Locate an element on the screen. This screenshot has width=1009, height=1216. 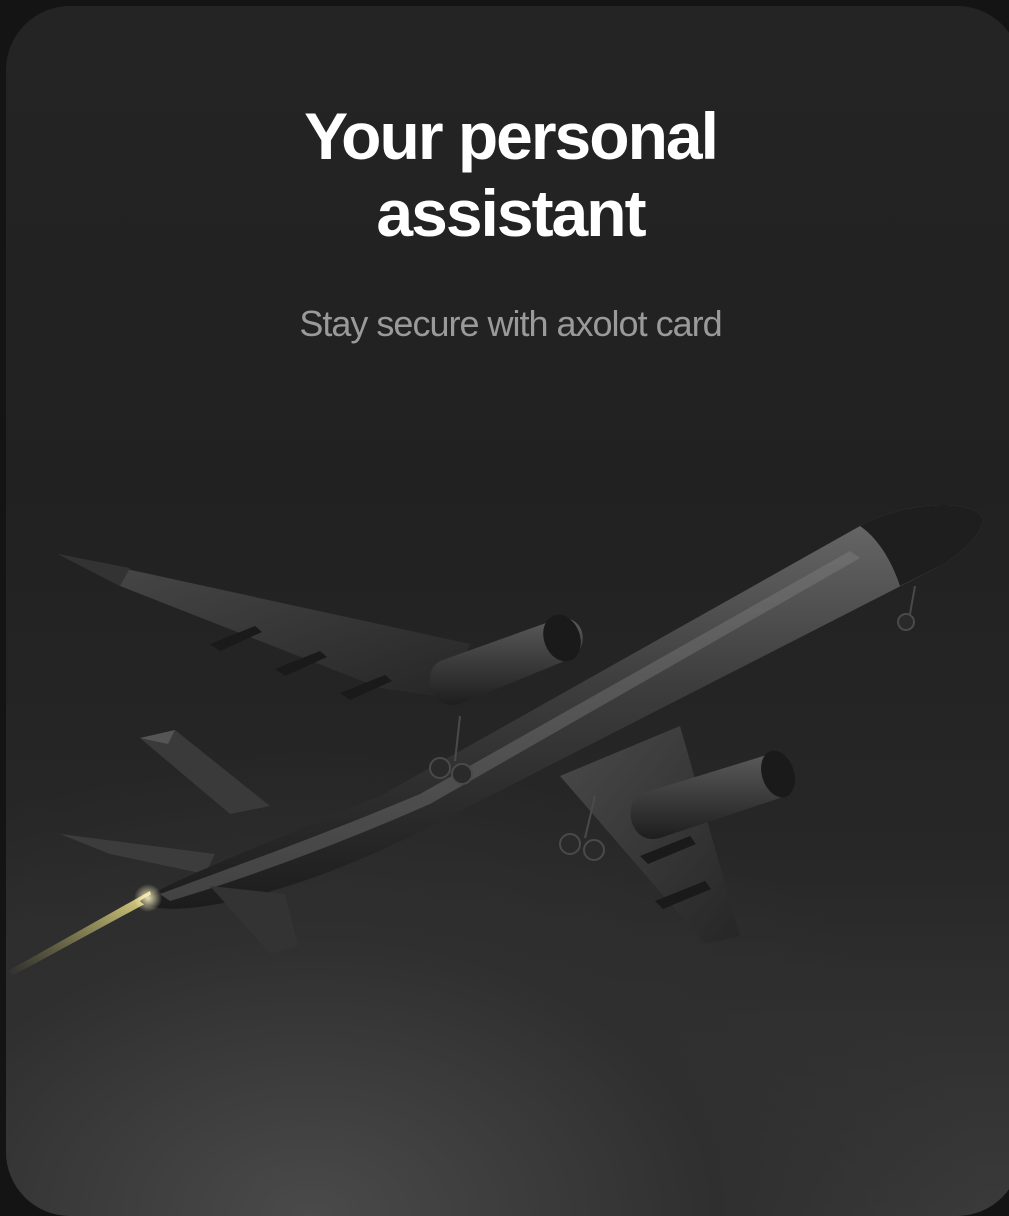
card-title-line-2: assistant is located at coordinates (511, 213).